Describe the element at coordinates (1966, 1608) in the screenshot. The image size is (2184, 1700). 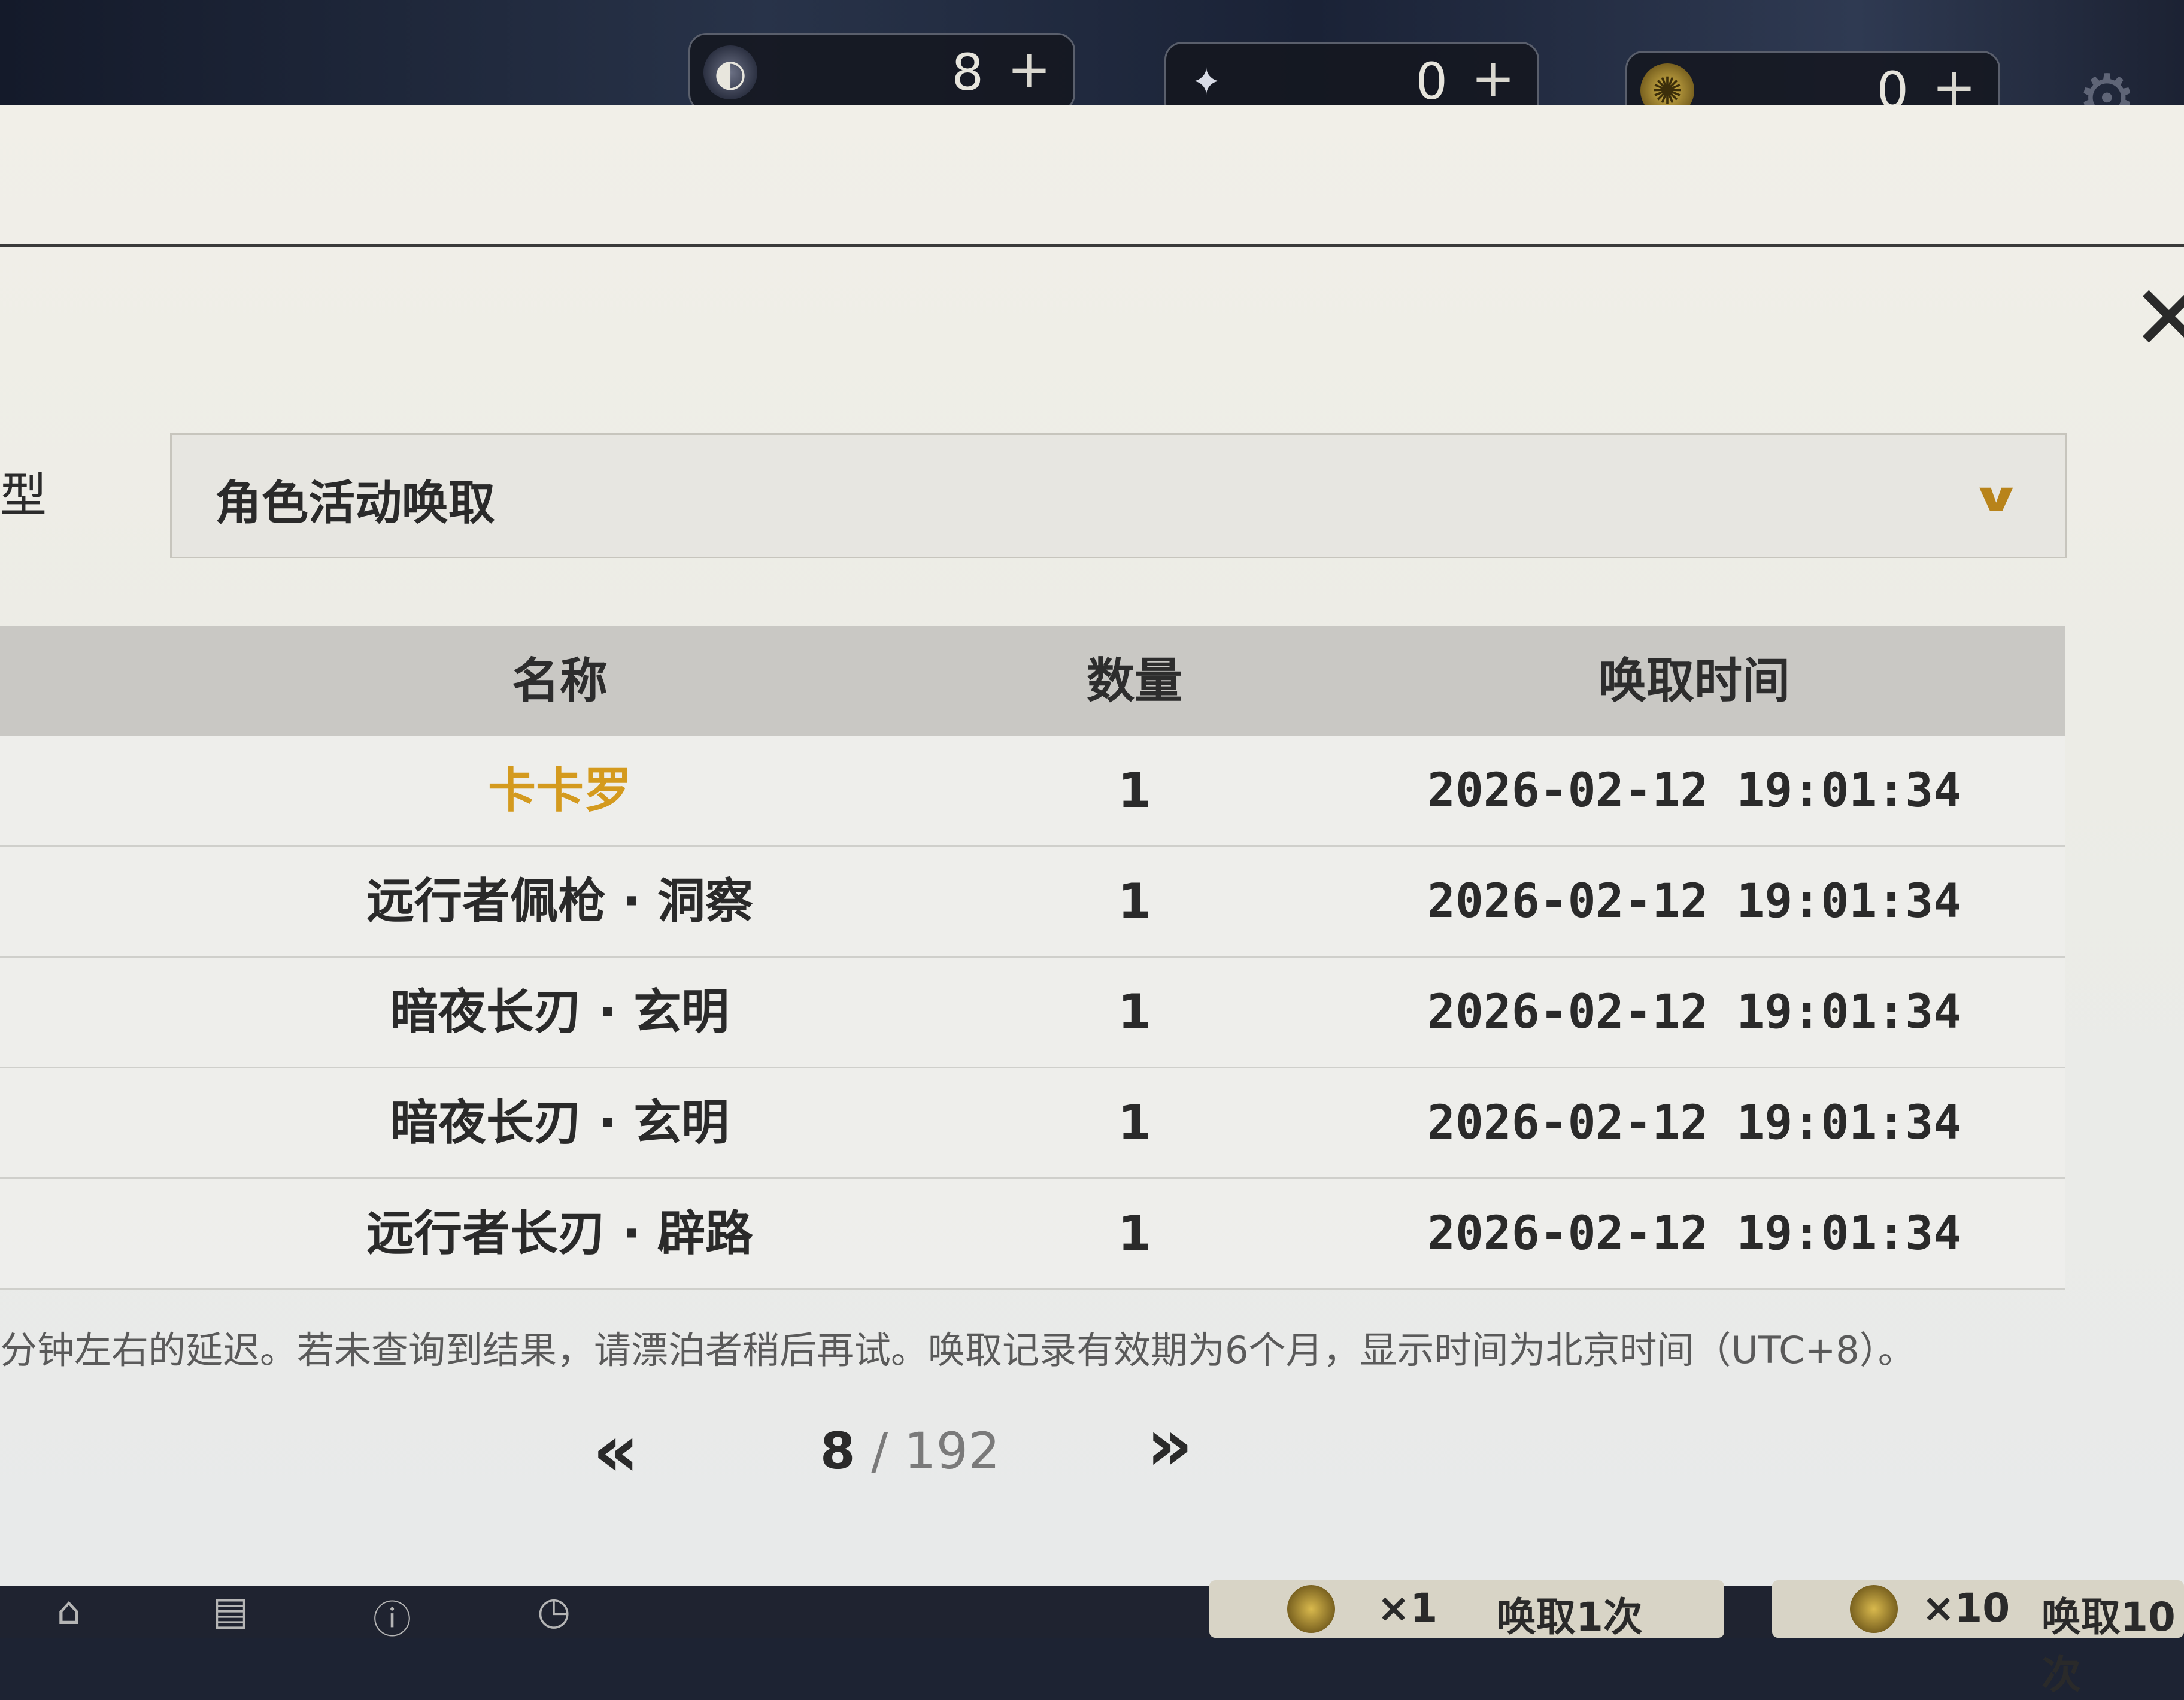
I see `pull-ten-count: ×10` at that location.